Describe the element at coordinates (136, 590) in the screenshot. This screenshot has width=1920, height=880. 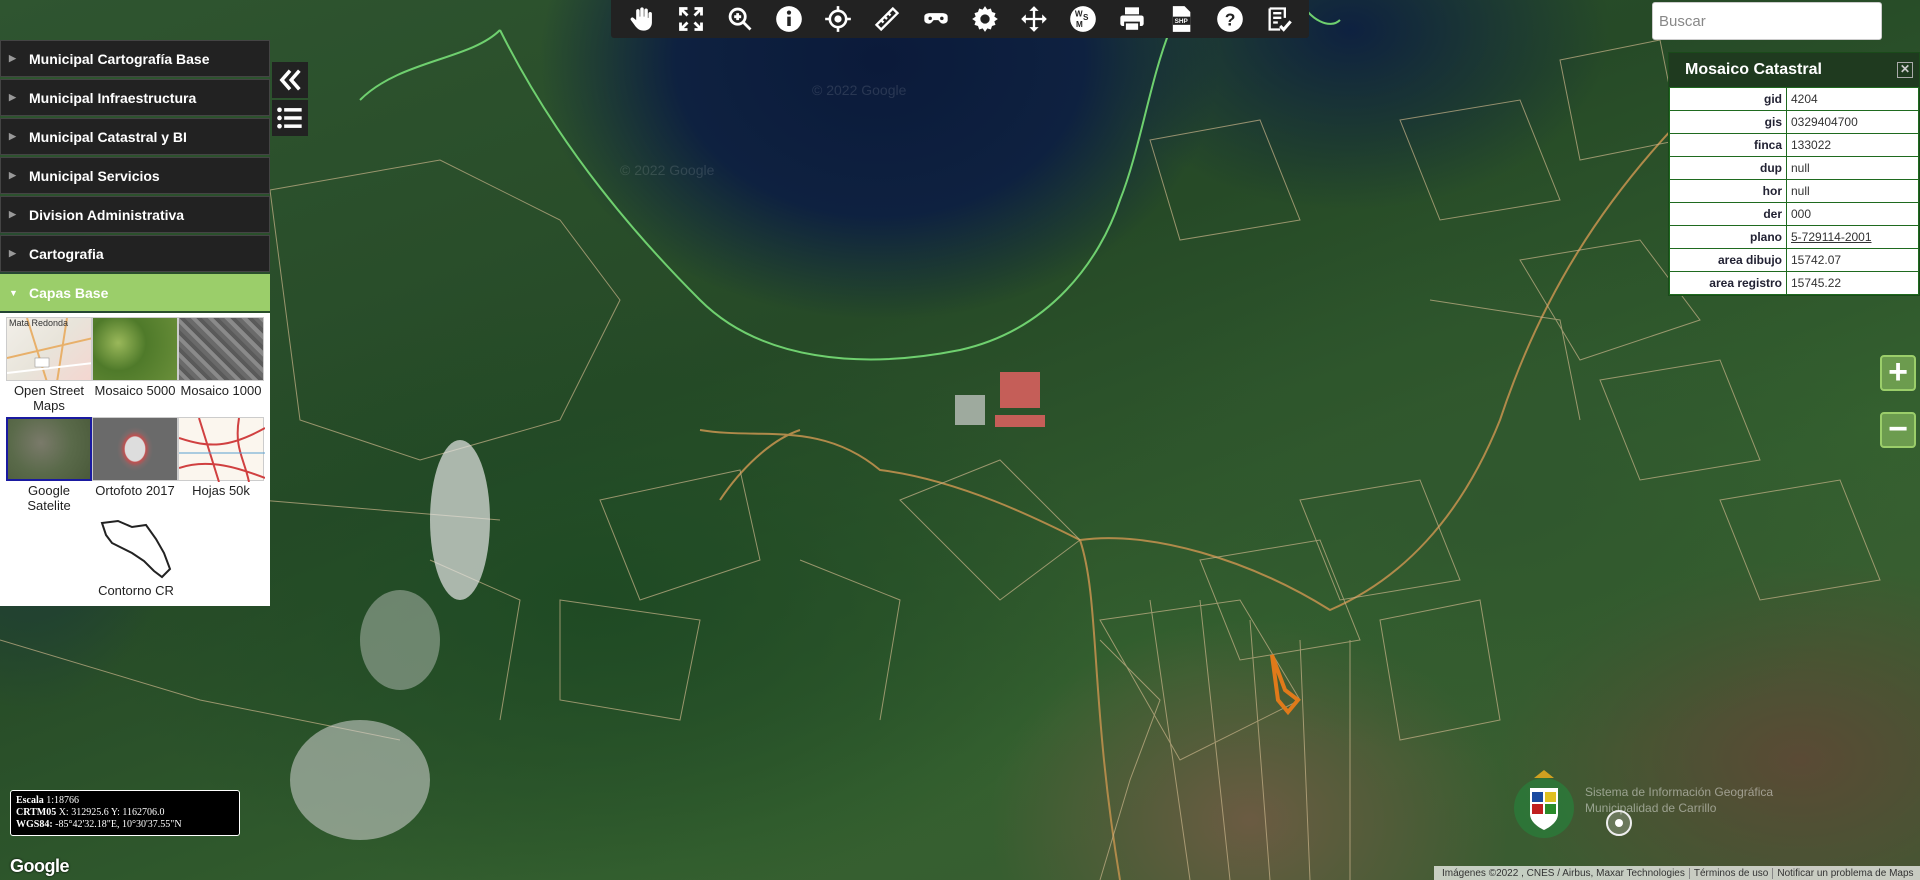
I see `basemap-label: Contorno CR` at that location.